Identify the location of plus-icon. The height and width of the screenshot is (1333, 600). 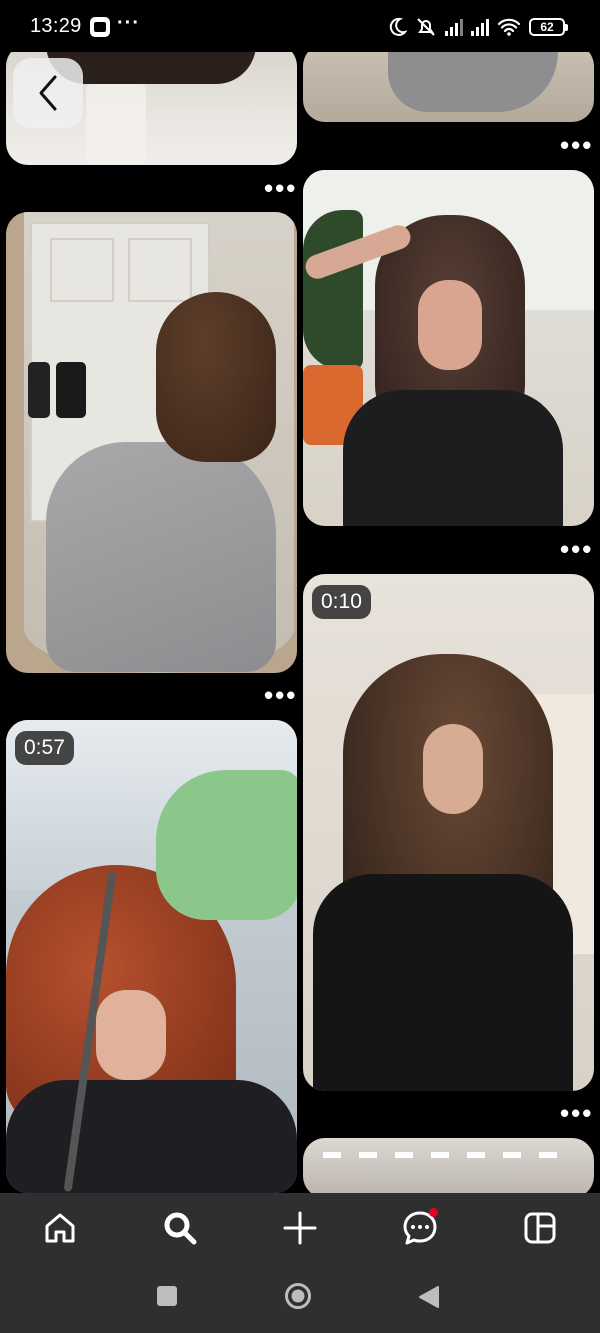
(300, 1228).